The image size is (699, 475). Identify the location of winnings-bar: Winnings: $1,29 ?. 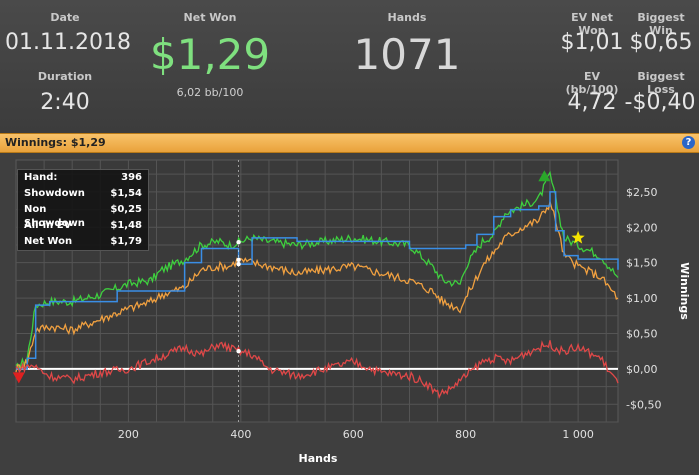
(349, 143).